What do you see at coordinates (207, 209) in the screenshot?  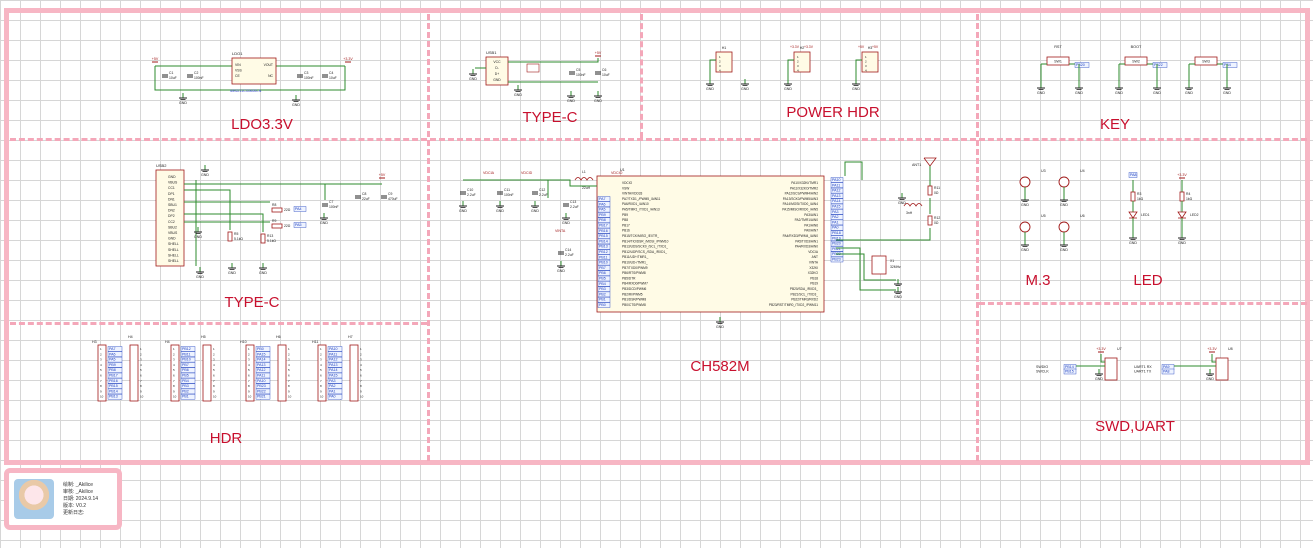 I see `usb2-cc1-wire` at bounding box center [207, 209].